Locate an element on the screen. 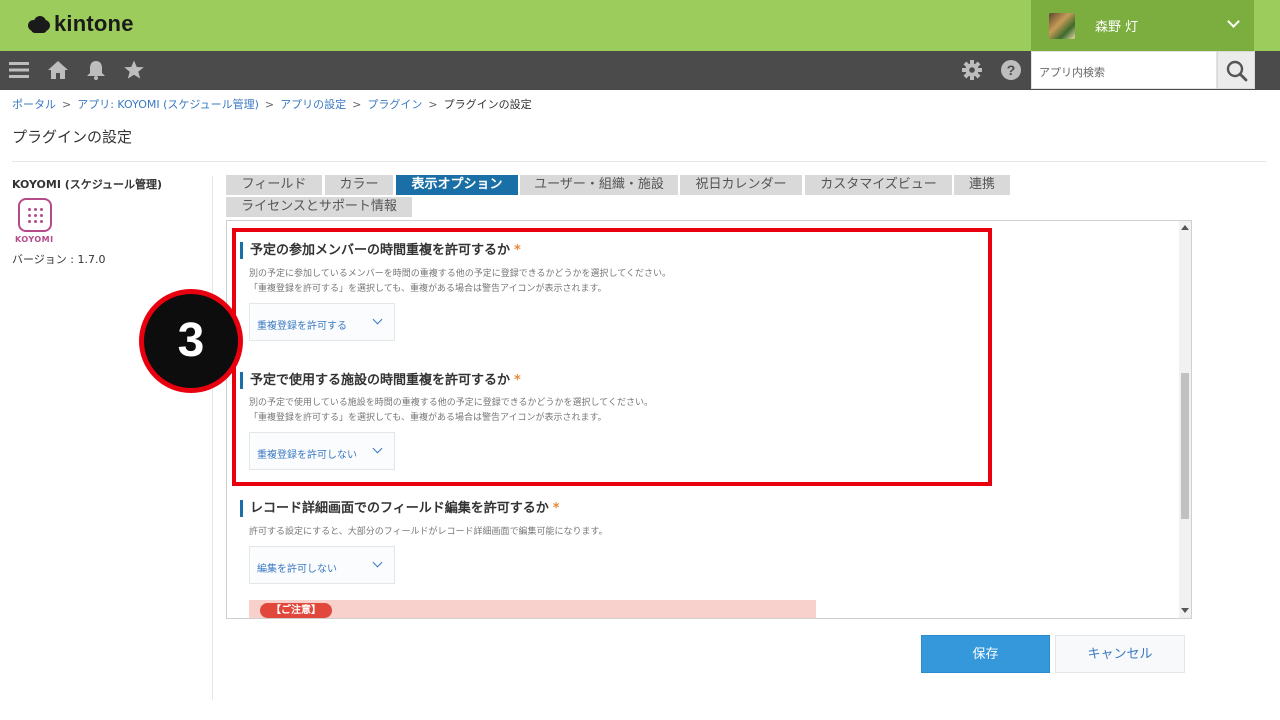  scrollbar is located at coordinates (1185, 419).